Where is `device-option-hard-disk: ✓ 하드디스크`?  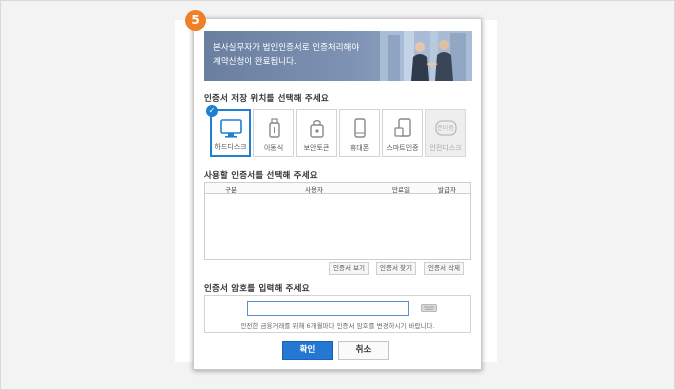 device-option-hard-disk: ✓ 하드디스크 is located at coordinates (228, 131).